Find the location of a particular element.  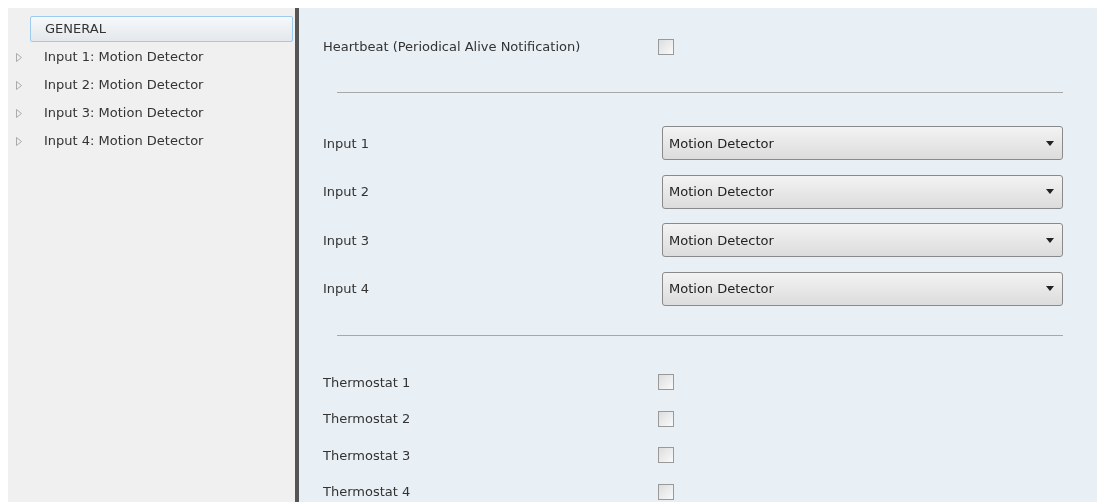

sidebar-item: GENERAL is located at coordinates (161, 29).